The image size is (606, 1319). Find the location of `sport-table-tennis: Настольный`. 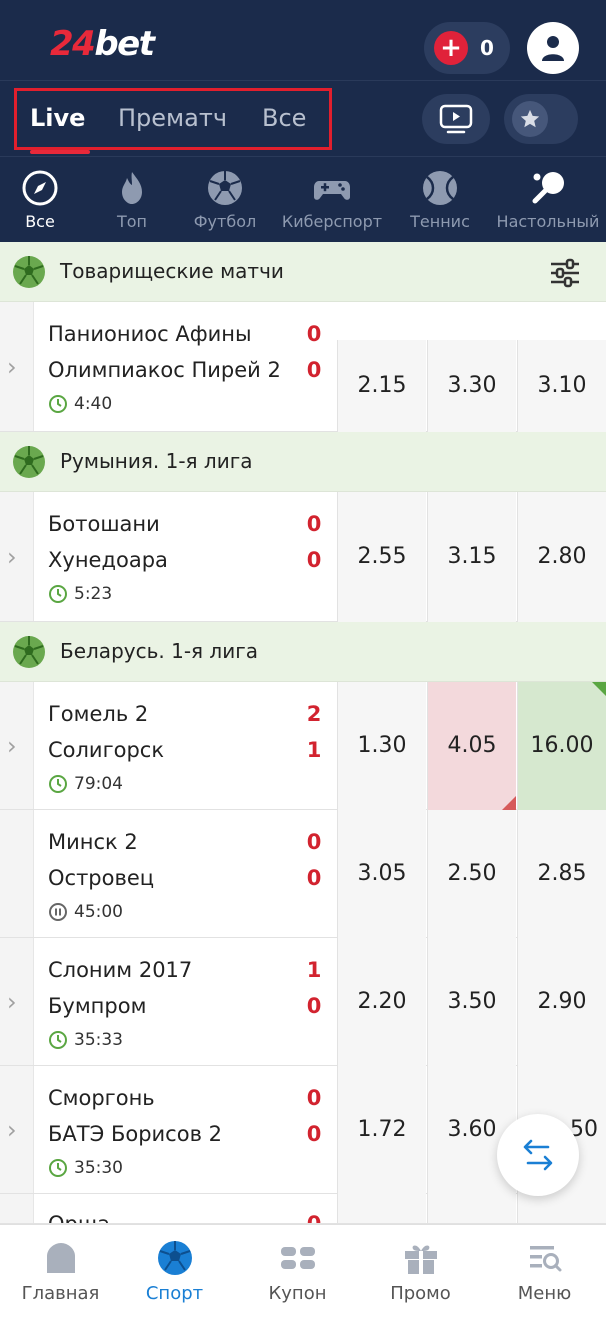

sport-table-tennis: Настольный is located at coordinates (548, 199).